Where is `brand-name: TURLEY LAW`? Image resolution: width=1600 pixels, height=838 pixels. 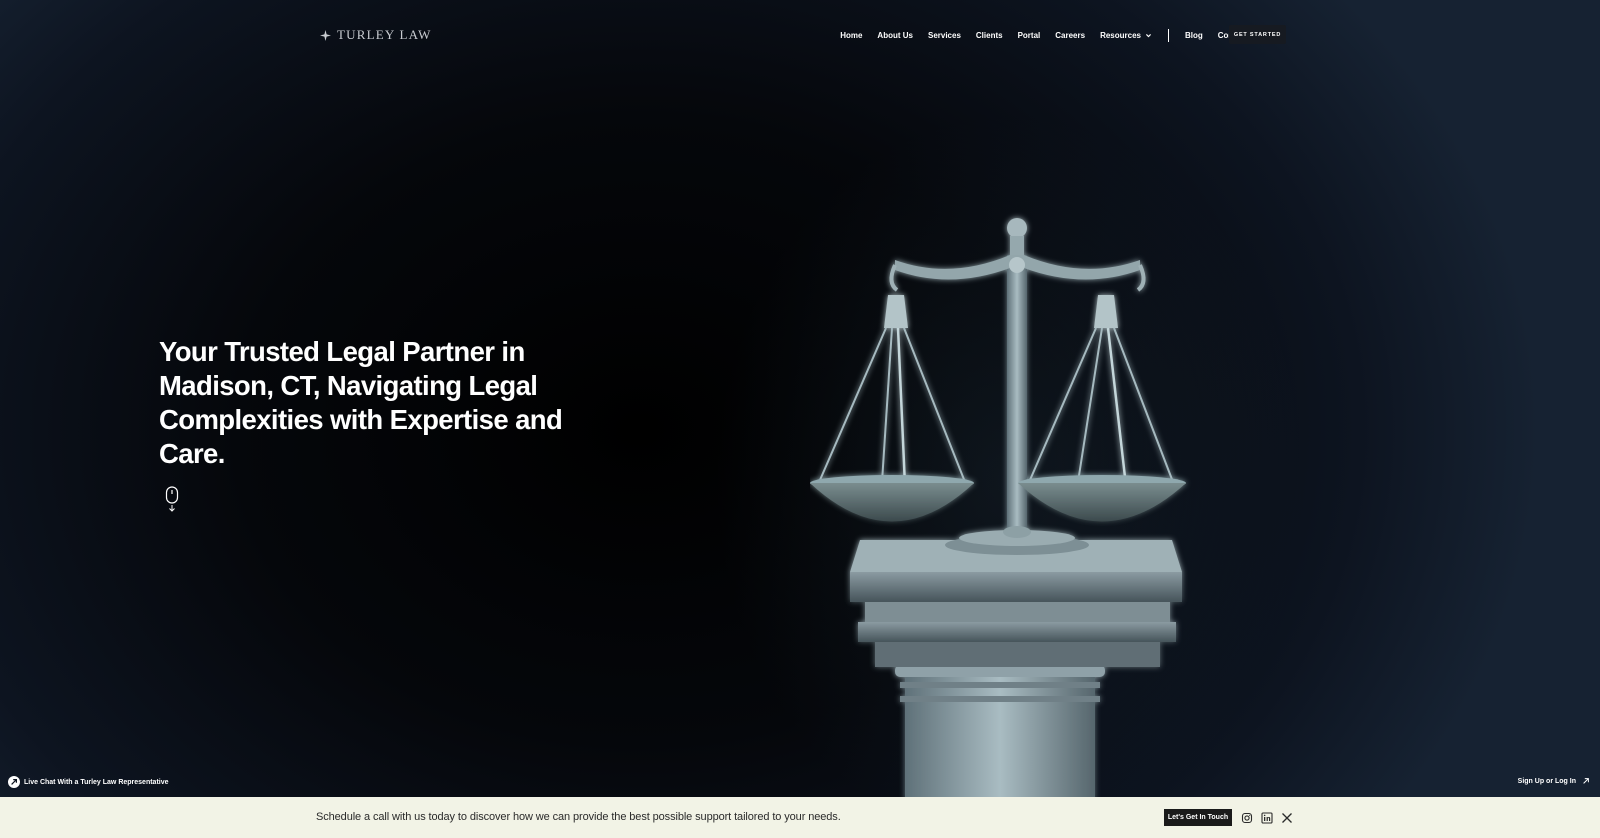
brand-name: TURLEY LAW is located at coordinates (384, 34).